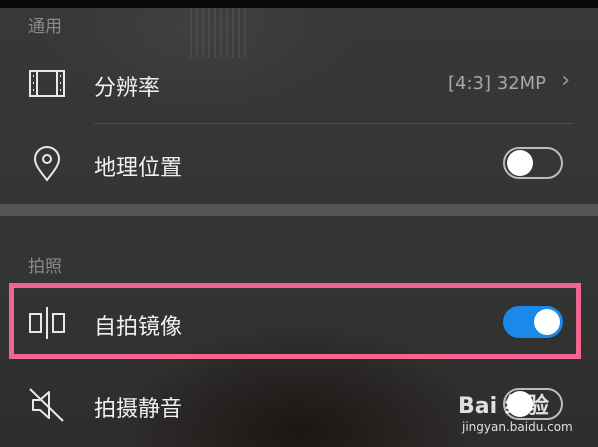 Image resolution: width=598 pixels, height=447 pixels. Describe the element at coordinates (517, 427) in the screenshot. I see `watermark-url: jingyan.baidu.com` at that location.